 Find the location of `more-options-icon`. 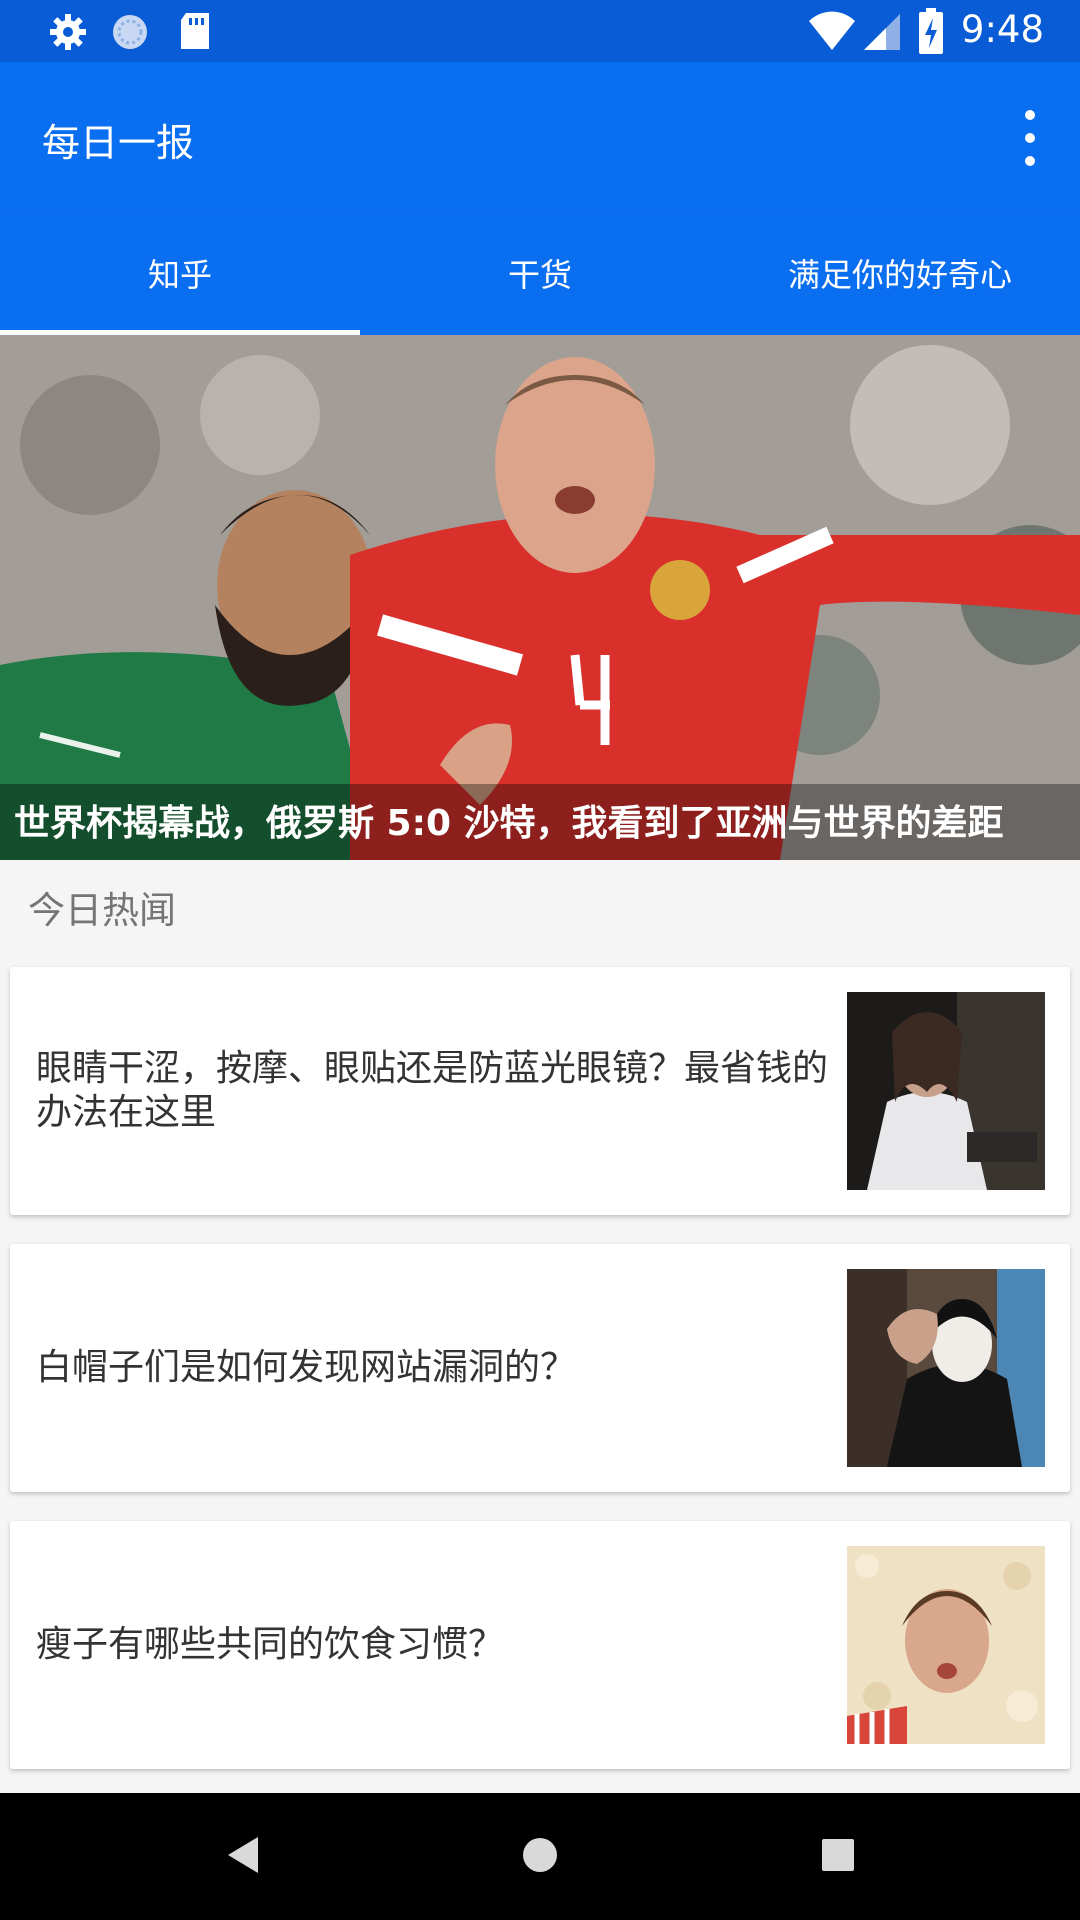

more-options-icon is located at coordinates (1030, 138).